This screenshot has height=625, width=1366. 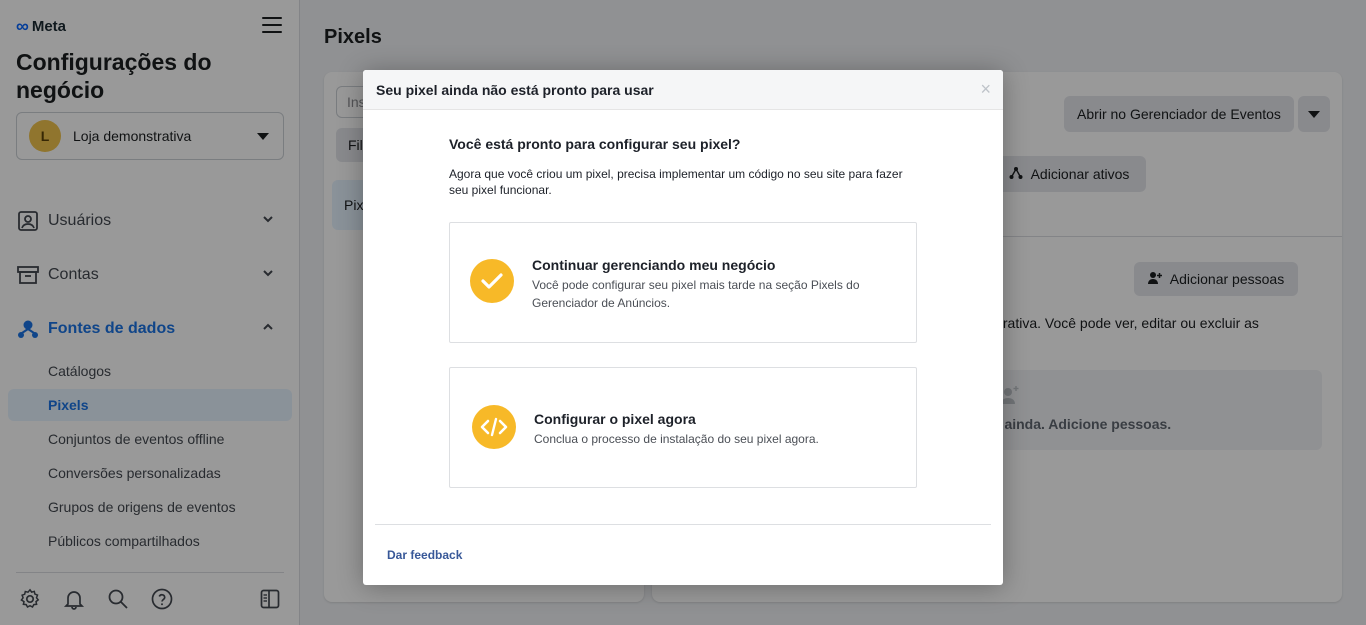 What do you see at coordinates (494, 427) in the screenshot?
I see `code-icon` at bounding box center [494, 427].